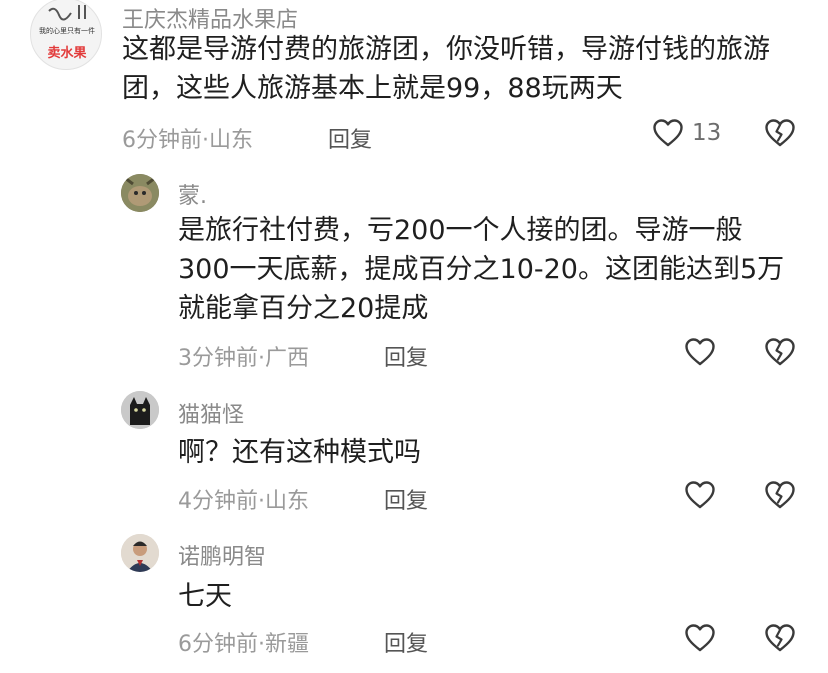  Describe the element at coordinates (218, 501) in the screenshot. I see `comment-time: 4分钟前` at that location.